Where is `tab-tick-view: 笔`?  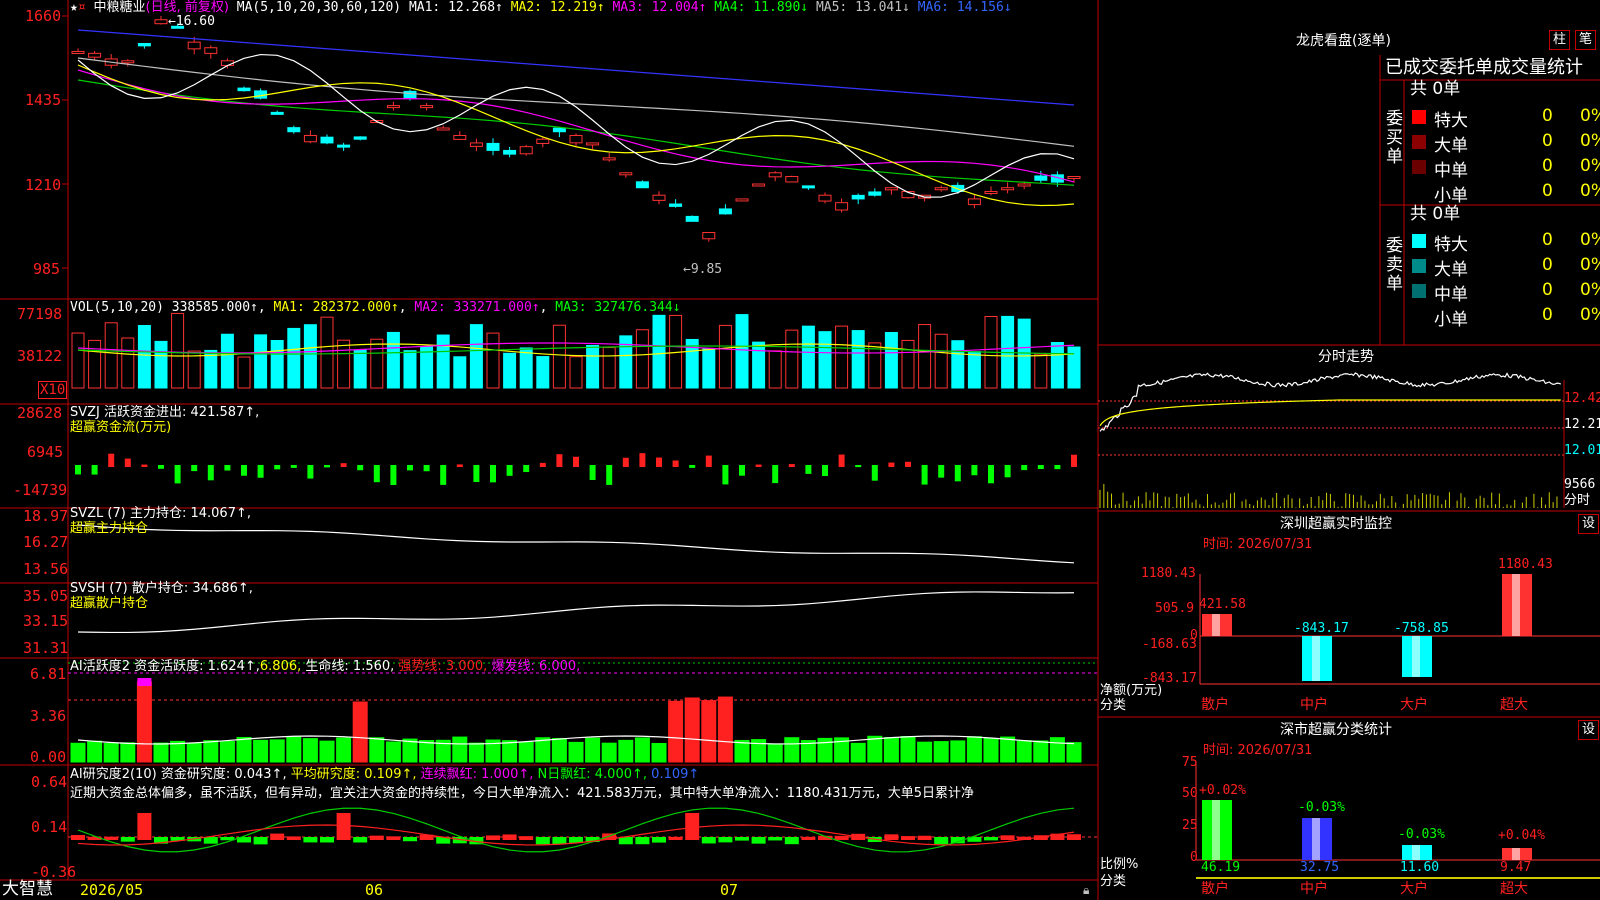 tab-tick-view: 笔 is located at coordinates (1586, 40).